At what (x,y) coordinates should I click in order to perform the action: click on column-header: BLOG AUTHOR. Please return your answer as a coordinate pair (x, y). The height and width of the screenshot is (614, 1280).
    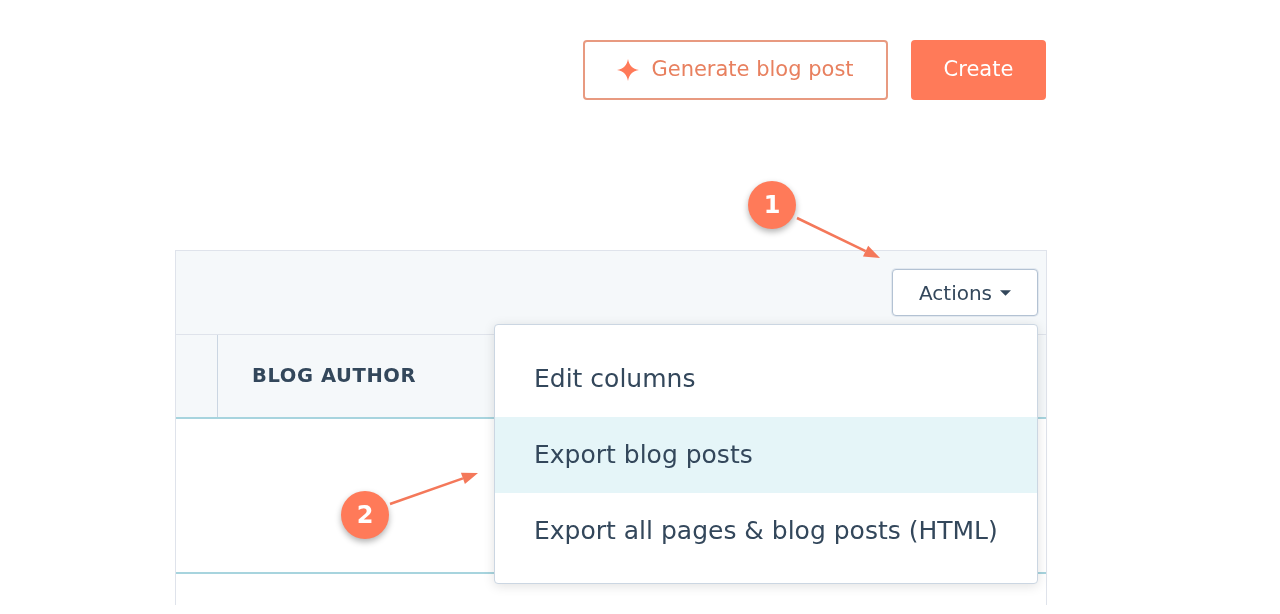
    Looking at the image, I should click on (317, 376).